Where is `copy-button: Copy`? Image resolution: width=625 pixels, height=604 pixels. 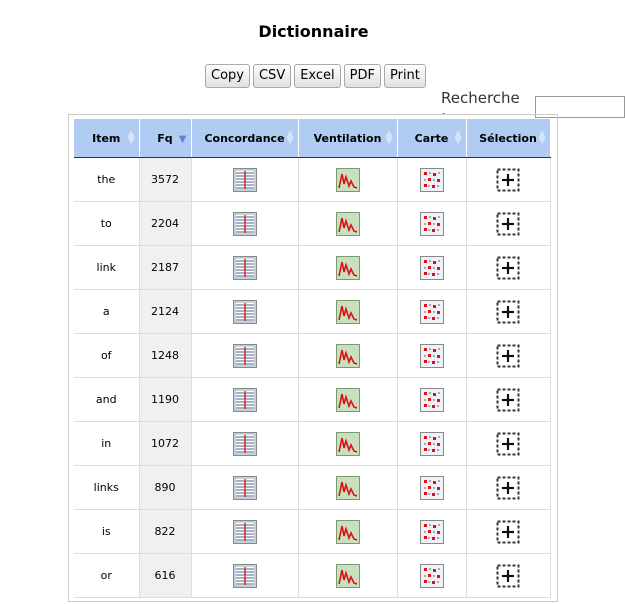
copy-button: Copy is located at coordinates (227, 76).